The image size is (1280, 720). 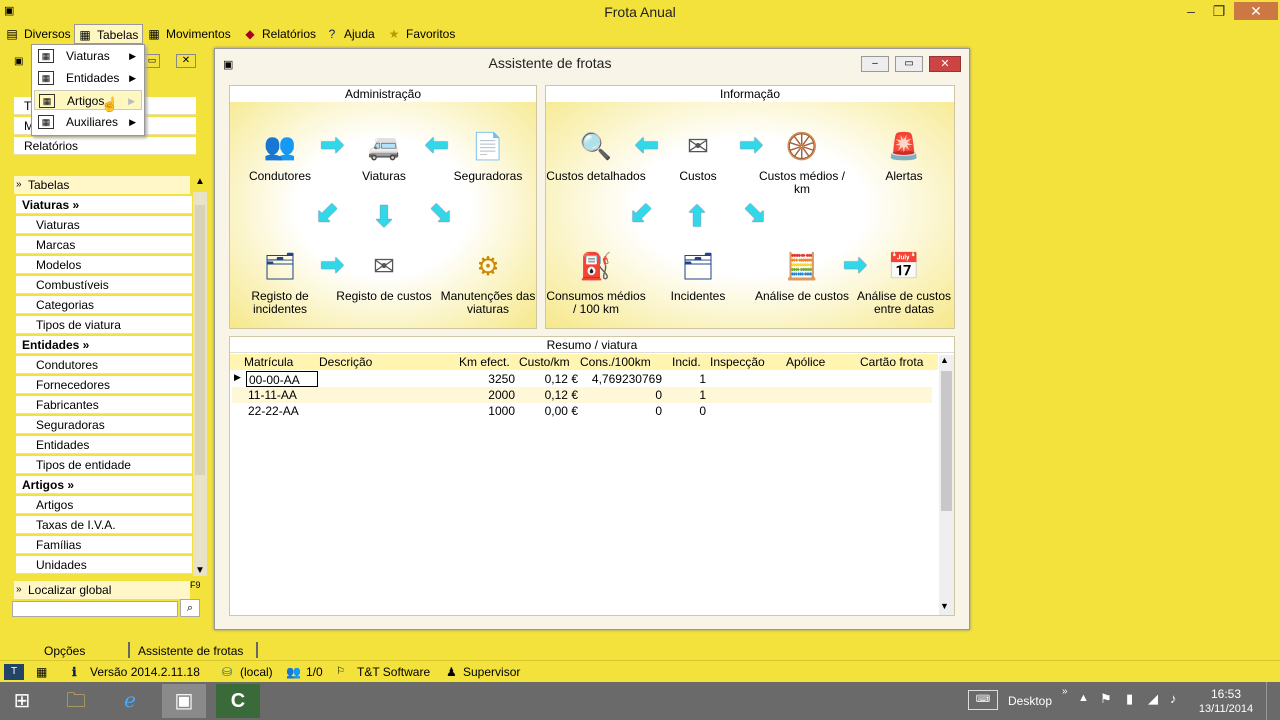 What do you see at coordinates (104, 225) in the screenshot?
I see `nav-item: Viaturas` at bounding box center [104, 225].